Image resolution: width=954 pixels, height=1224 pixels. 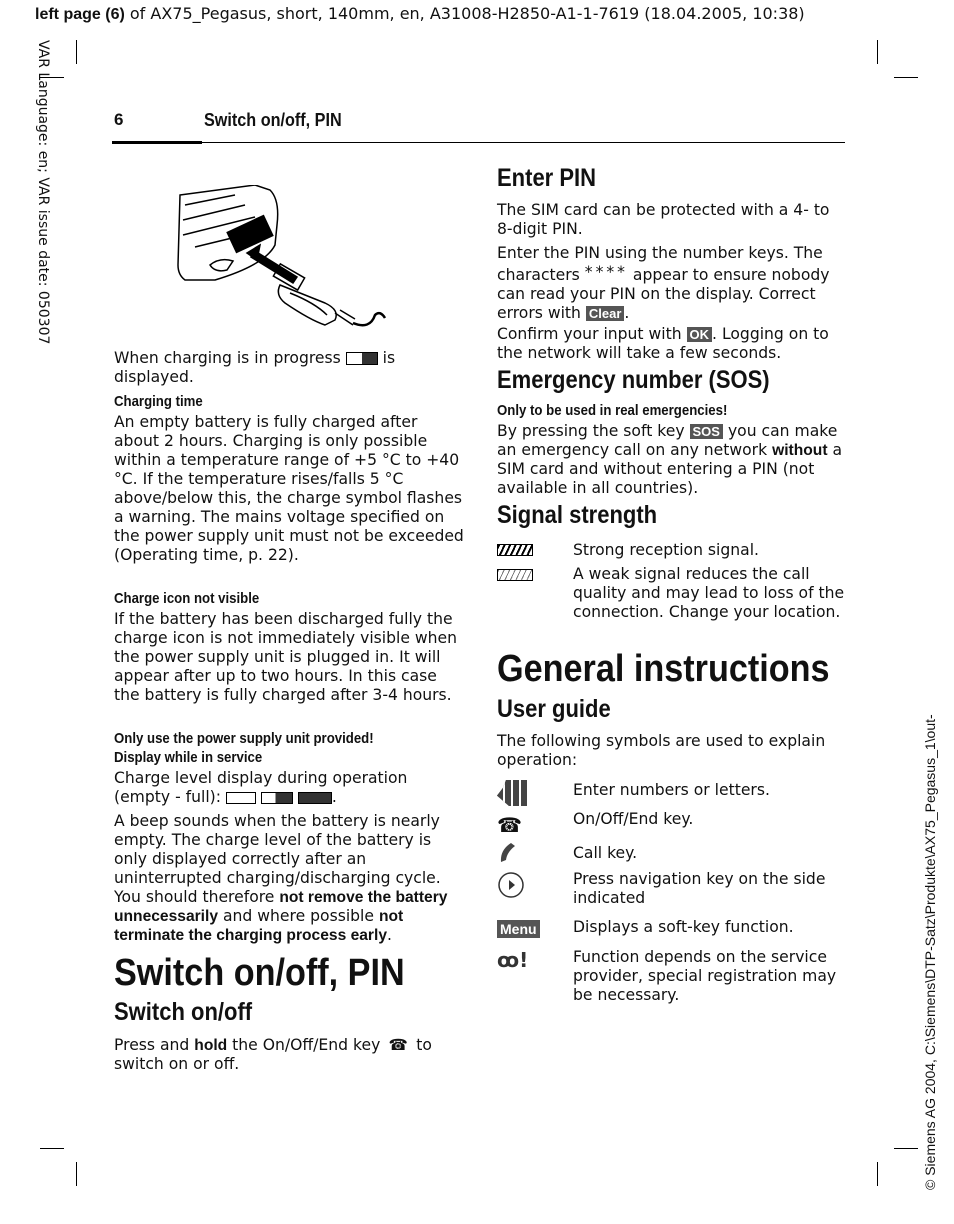 I want to click on call-key-icon, so click(x=507, y=852).